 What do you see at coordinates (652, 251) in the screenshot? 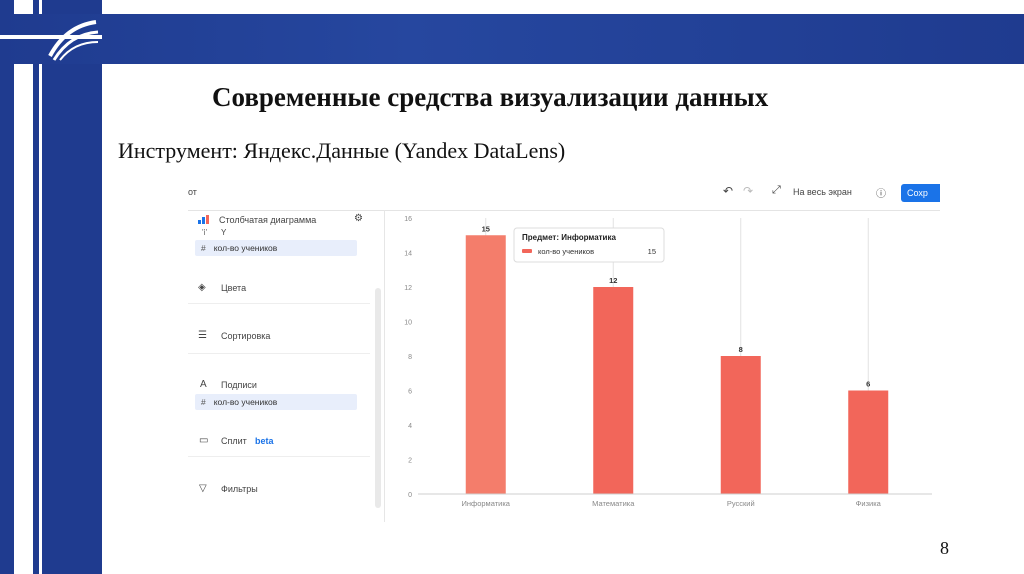
I see `tooltip-value: 15` at bounding box center [652, 251].